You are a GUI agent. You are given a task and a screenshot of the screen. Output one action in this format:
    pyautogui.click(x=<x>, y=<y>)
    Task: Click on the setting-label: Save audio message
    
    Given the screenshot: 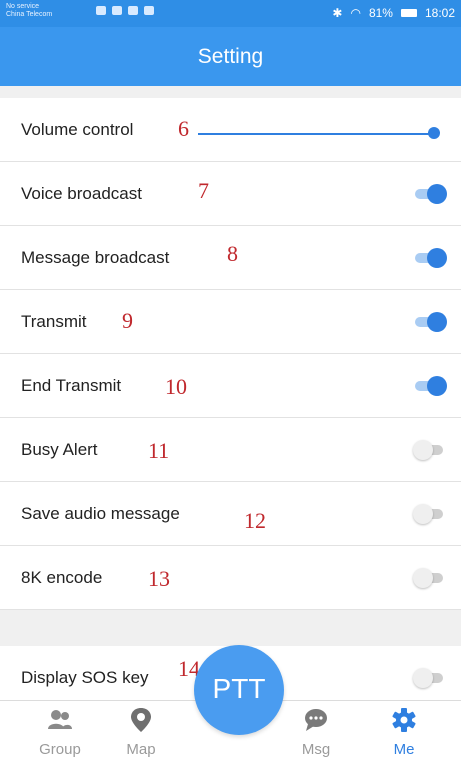 What is the action you would take?
    pyautogui.click(x=100, y=513)
    